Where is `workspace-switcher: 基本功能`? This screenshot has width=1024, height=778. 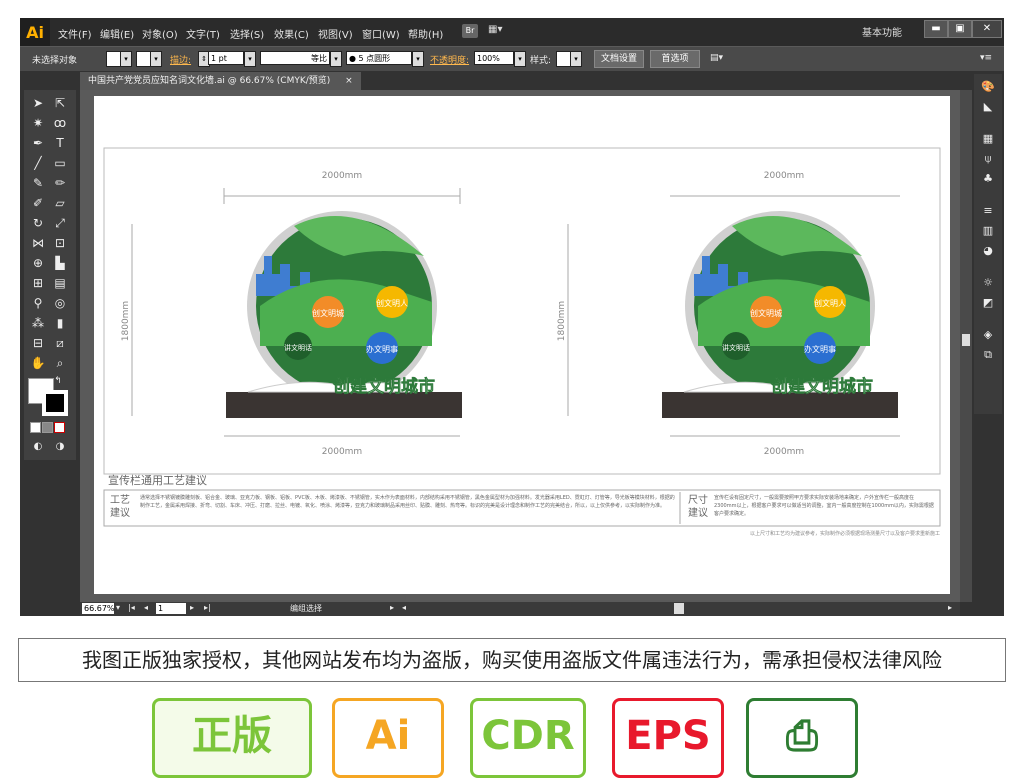 workspace-switcher: 基本功能 is located at coordinates (882, 31).